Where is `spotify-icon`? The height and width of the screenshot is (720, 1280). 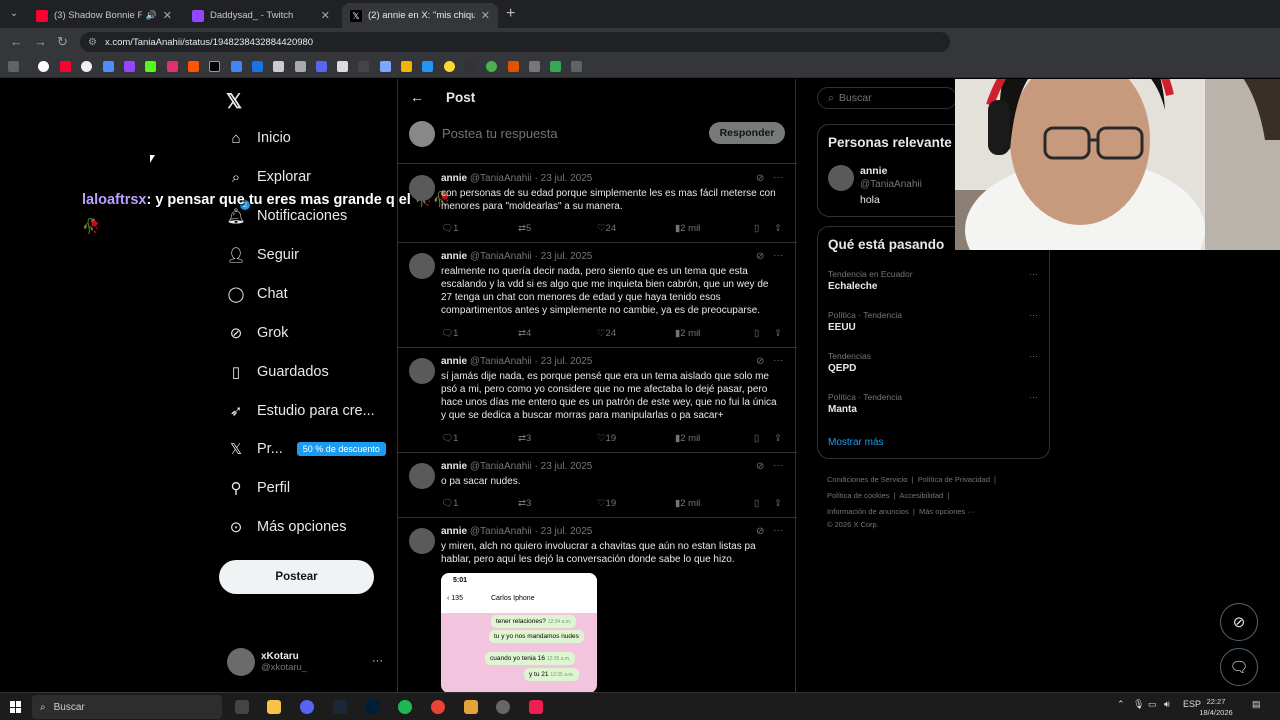 spotify-icon is located at coordinates (405, 707).